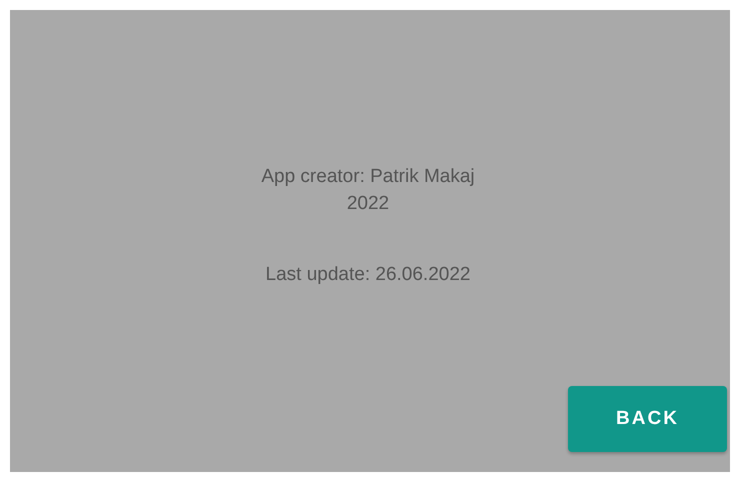 The image size is (732, 486). What do you see at coordinates (368, 204) in the screenshot?
I see `info-text: 2022` at bounding box center [368, 204].